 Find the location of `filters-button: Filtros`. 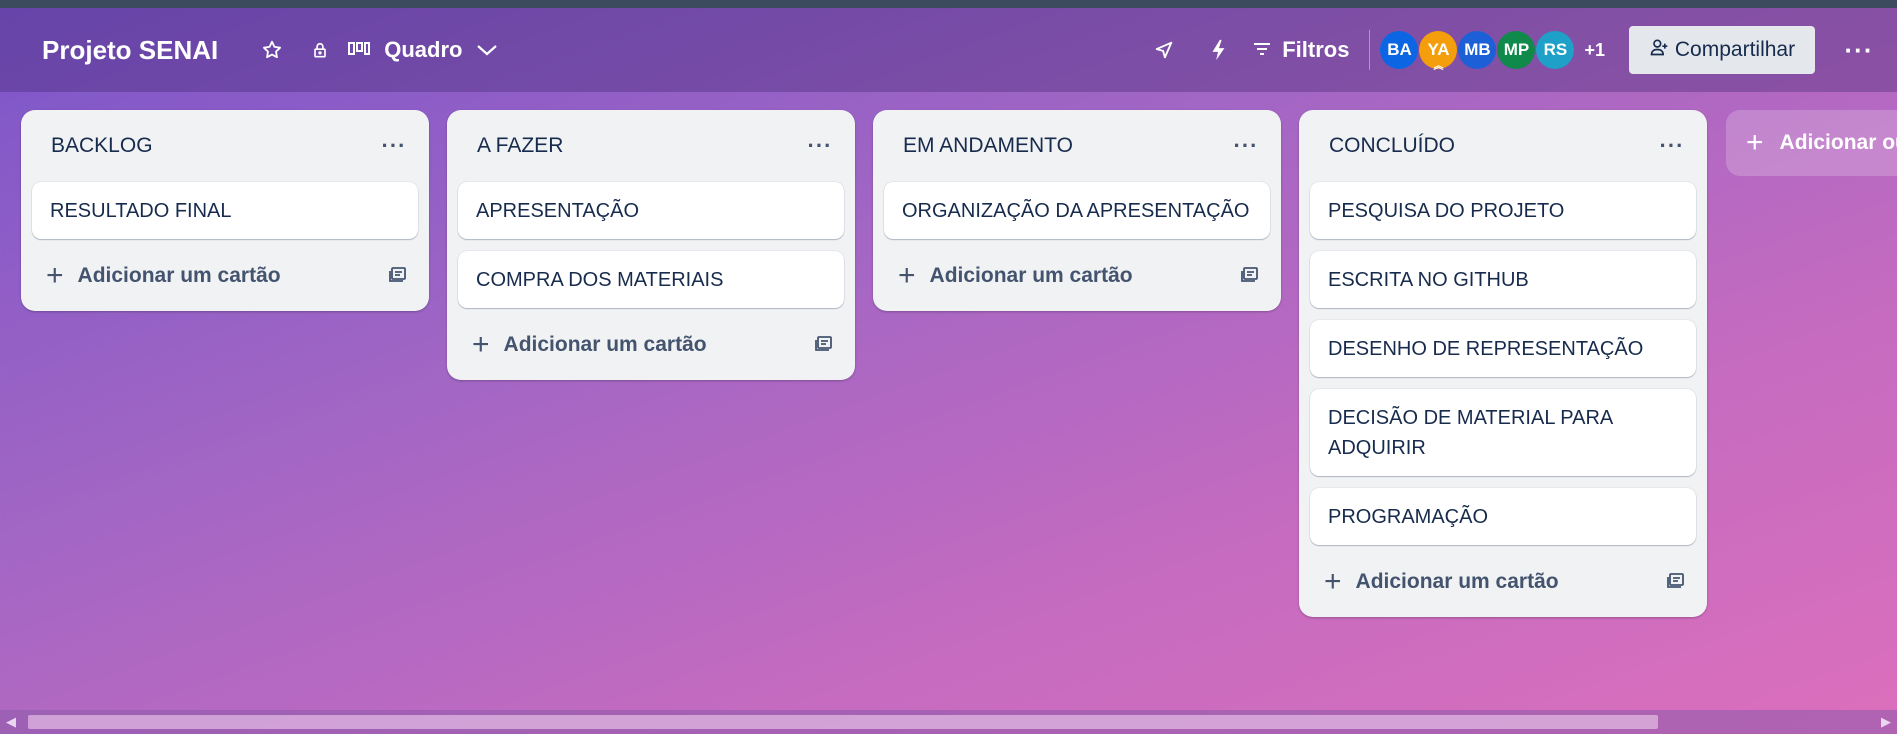

filters-button: Filtros is located at coordinates (1300, 50).